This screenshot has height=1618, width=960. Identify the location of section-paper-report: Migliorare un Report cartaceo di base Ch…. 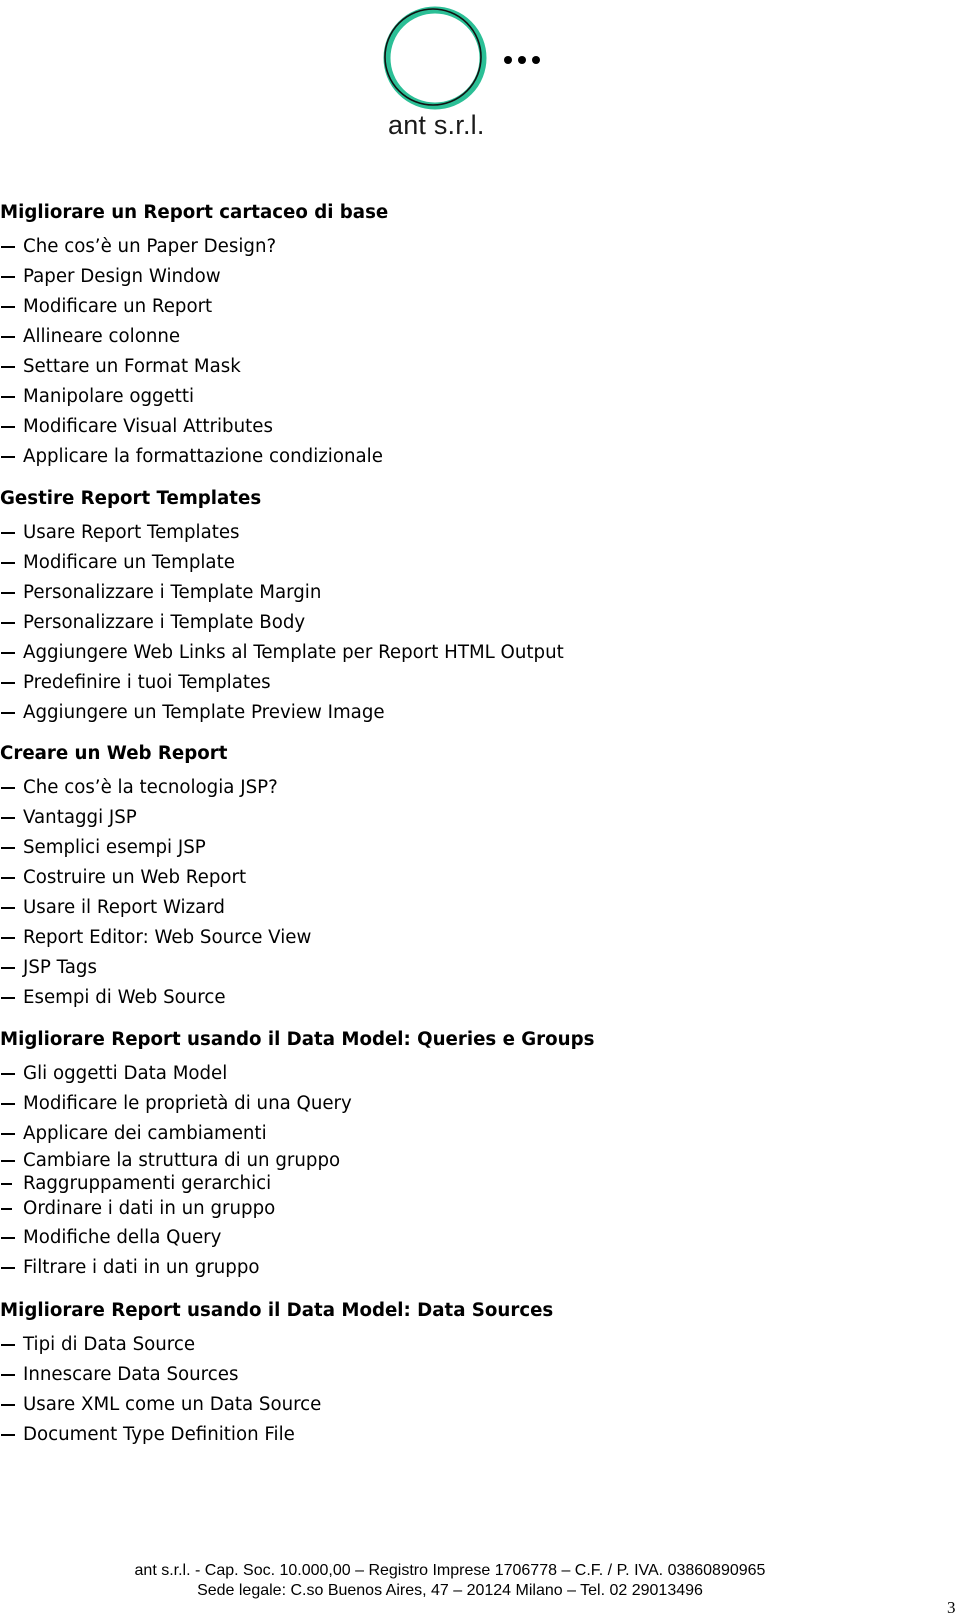
(194, 337).